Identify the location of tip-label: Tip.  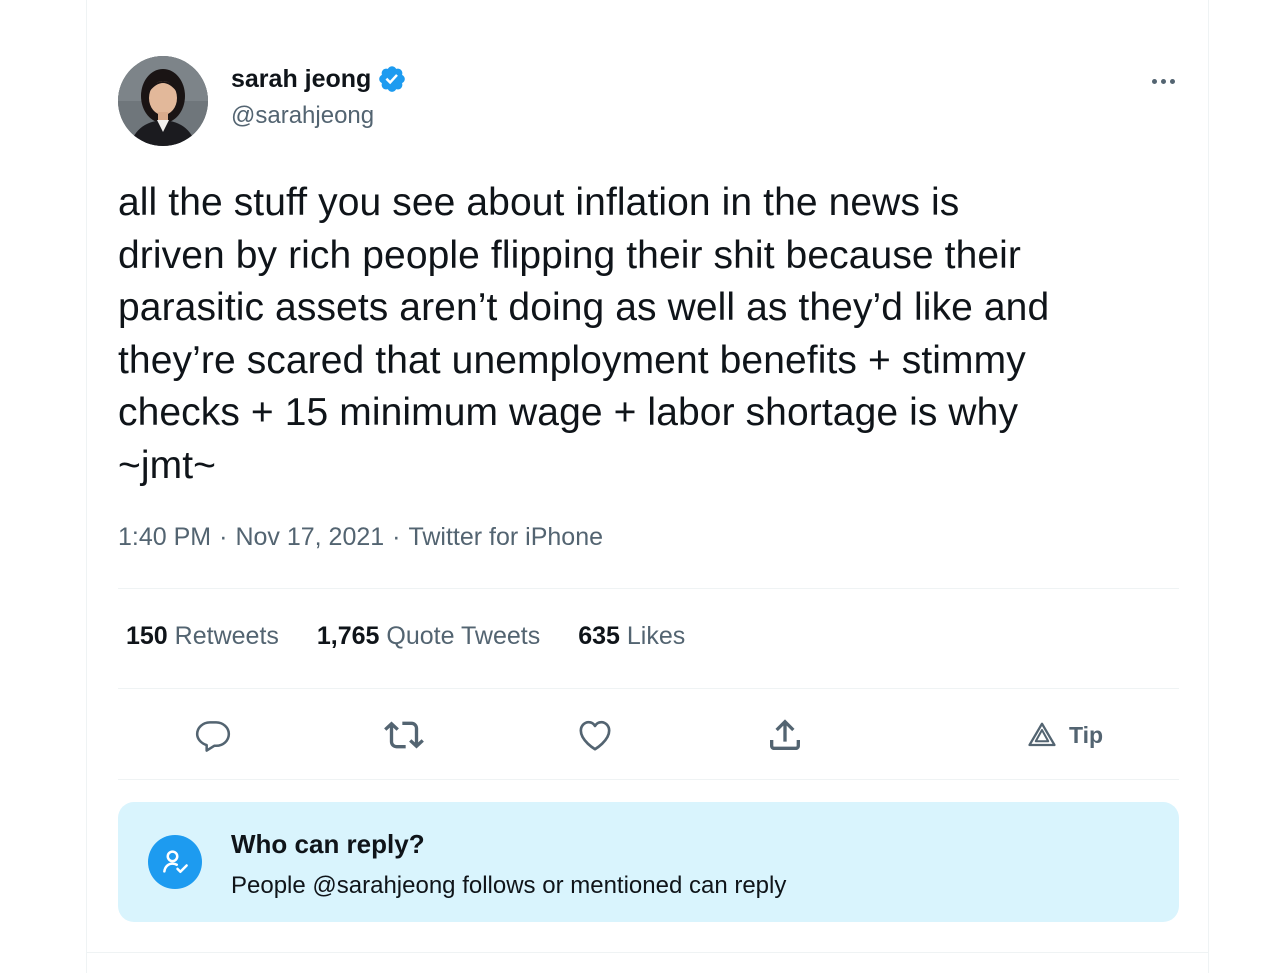
(1086, 734).